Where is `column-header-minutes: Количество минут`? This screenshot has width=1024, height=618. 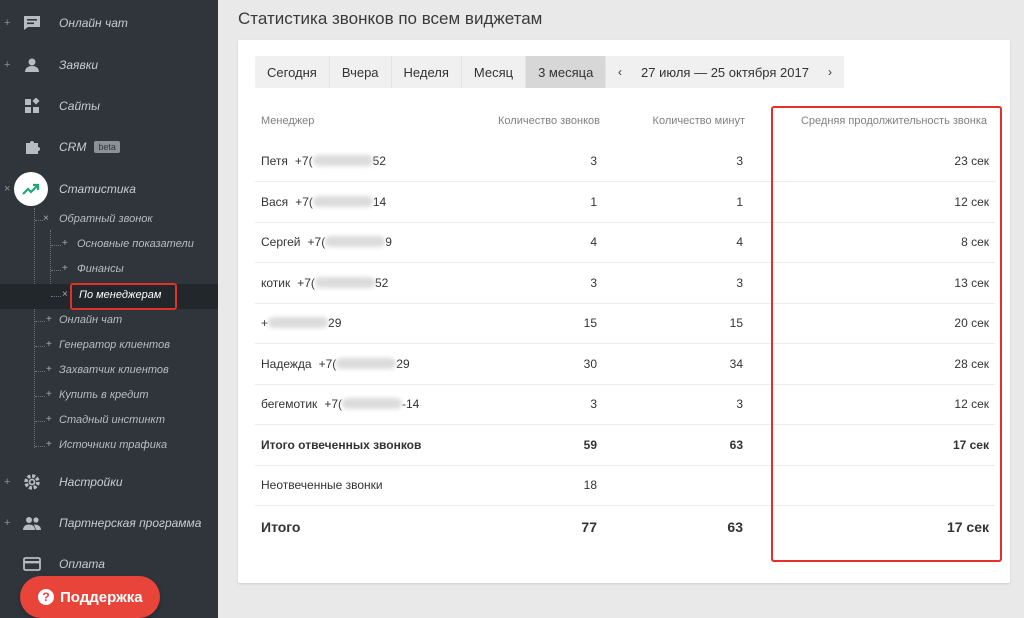
column-header-minutes: Количество минут is located at coordinates (699, 121).